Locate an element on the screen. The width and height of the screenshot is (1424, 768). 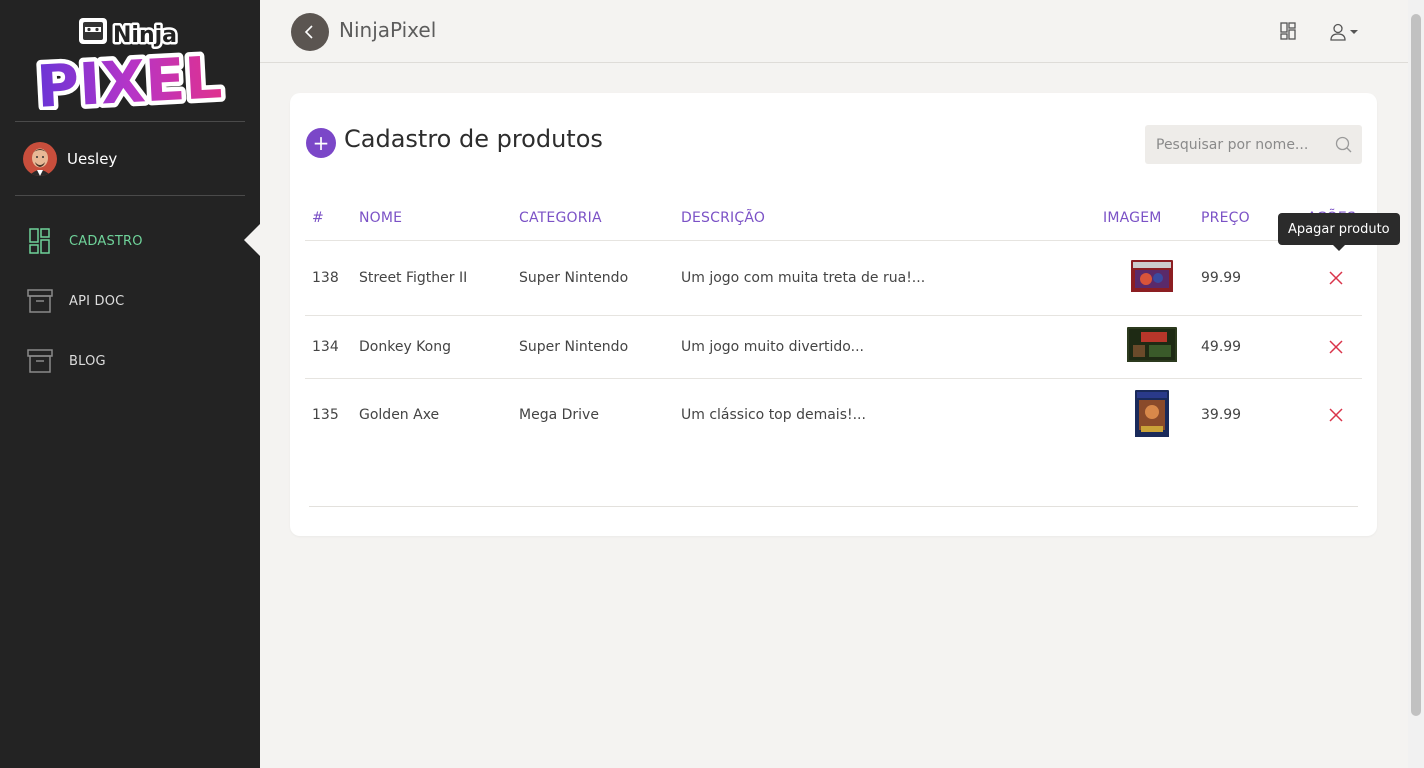
user-icon is located at coordinates (1338, 32).